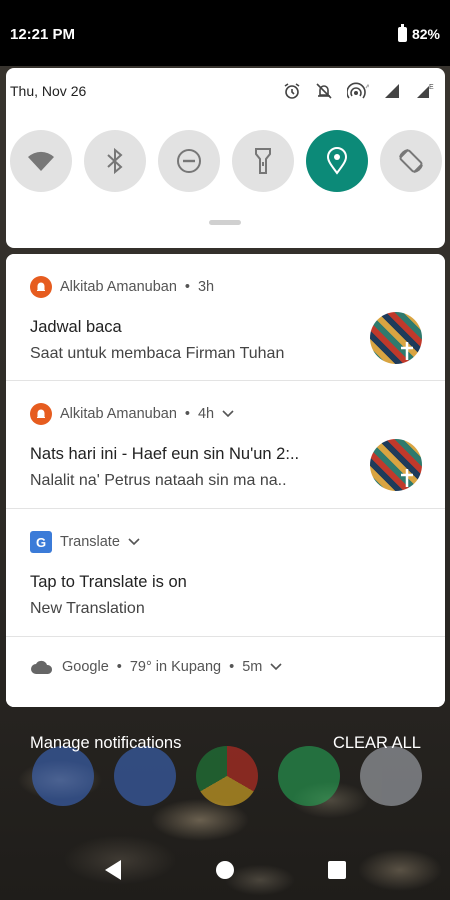 The image size is (450, 900). What do you see at coordinates (206, 414) in the screenshot?
I see `notification-time: 4h` at bounding box center [206, 414].